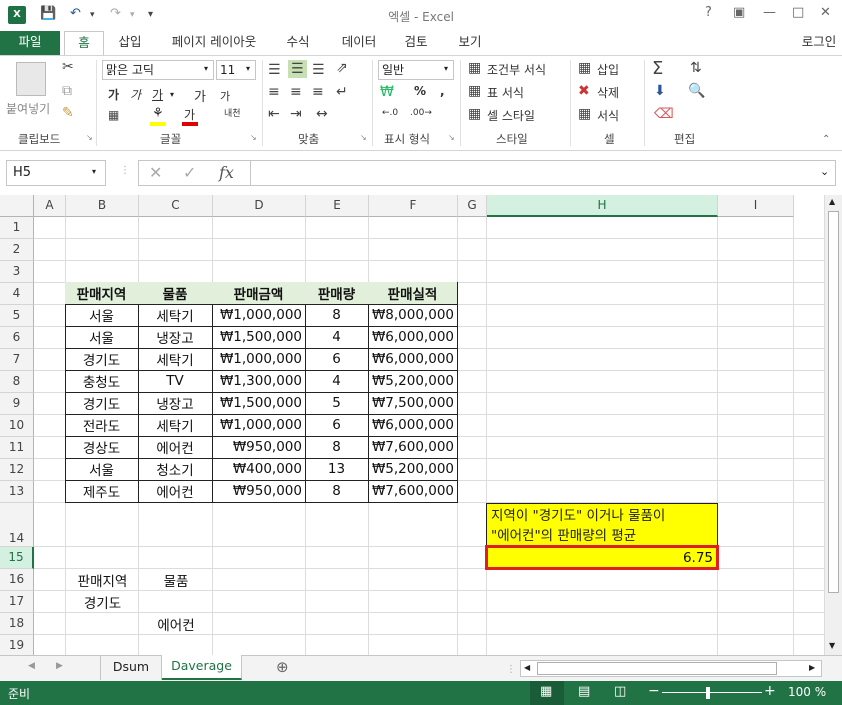 The height and width of the screenshot is (705, 842). I want to click on table-header-cell: 판매금액, so click(259, 293).